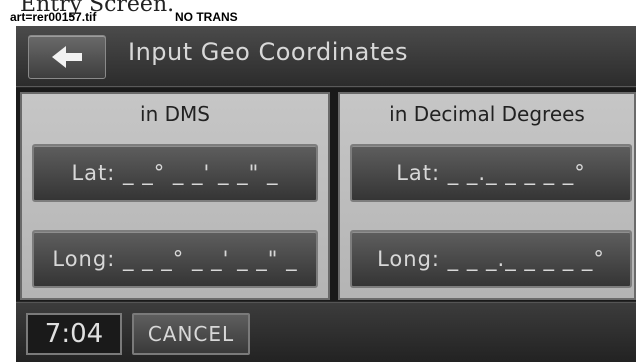 The image size is (636, 362). I want to click on dms-panel-title: in DMS, so click(175, 114).